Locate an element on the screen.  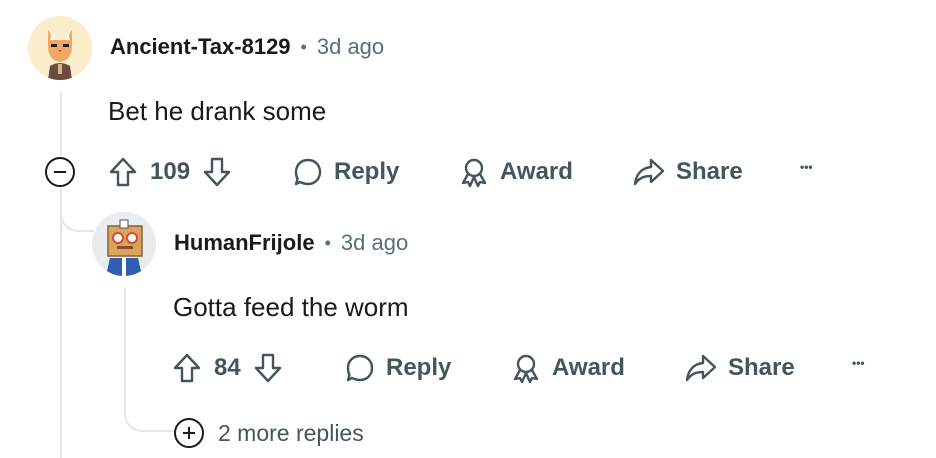
collapse-thread-button is located at coordinates (60, 172).